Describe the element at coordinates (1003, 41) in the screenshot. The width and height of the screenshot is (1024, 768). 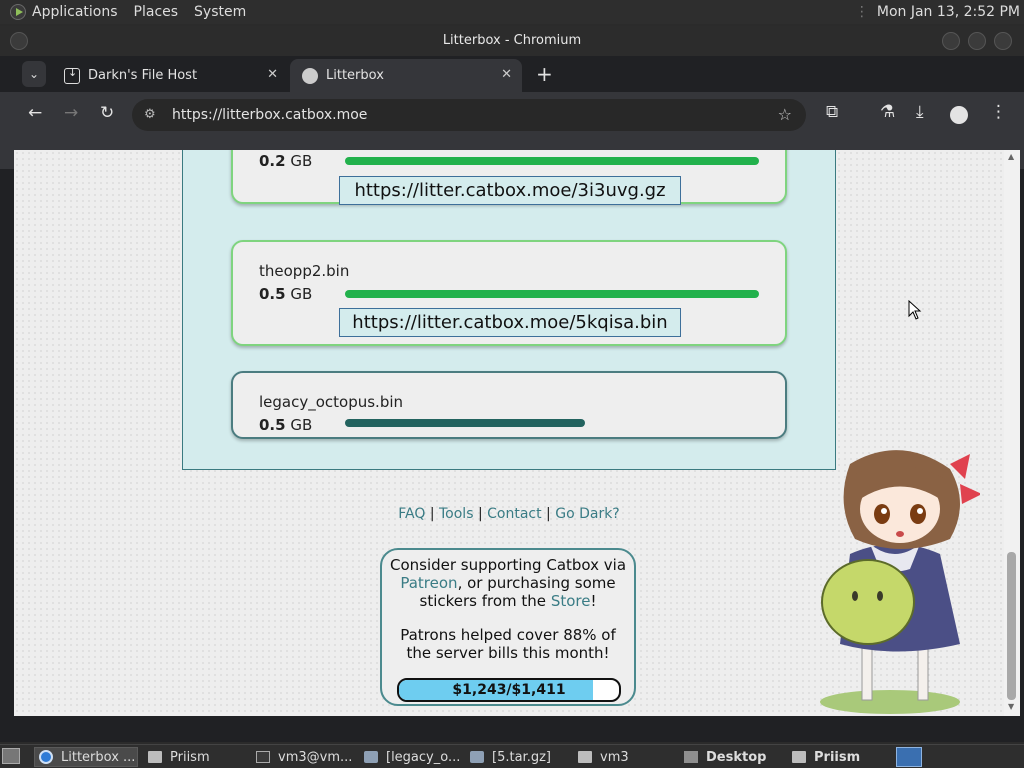
I see `close-window-icon` at that location.